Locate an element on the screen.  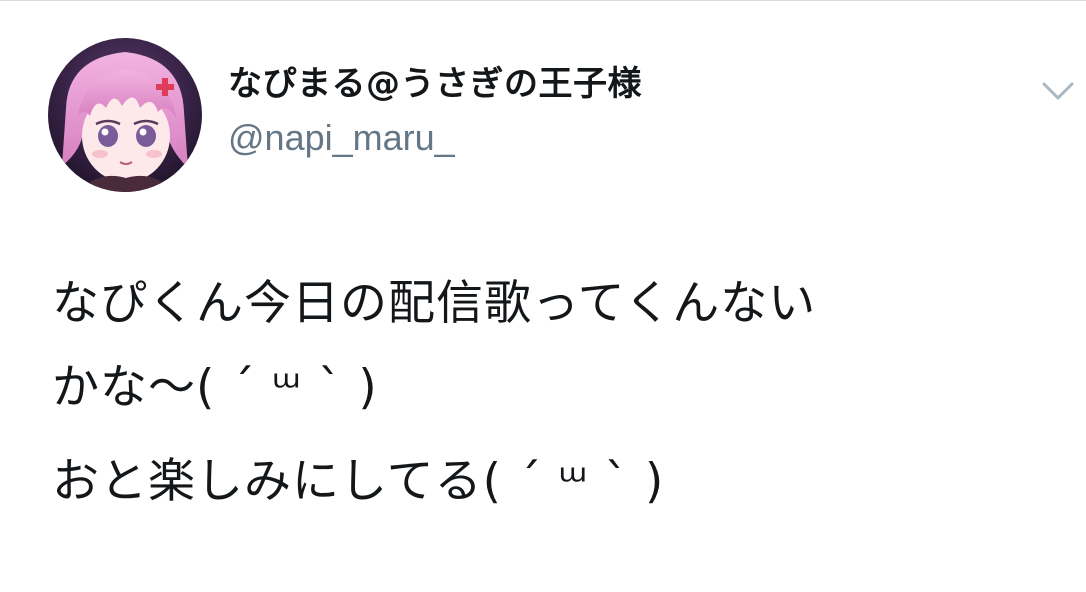
tweet-line: かな〜( ´ ᵚ ` ) is located at coordinates (215, 387).